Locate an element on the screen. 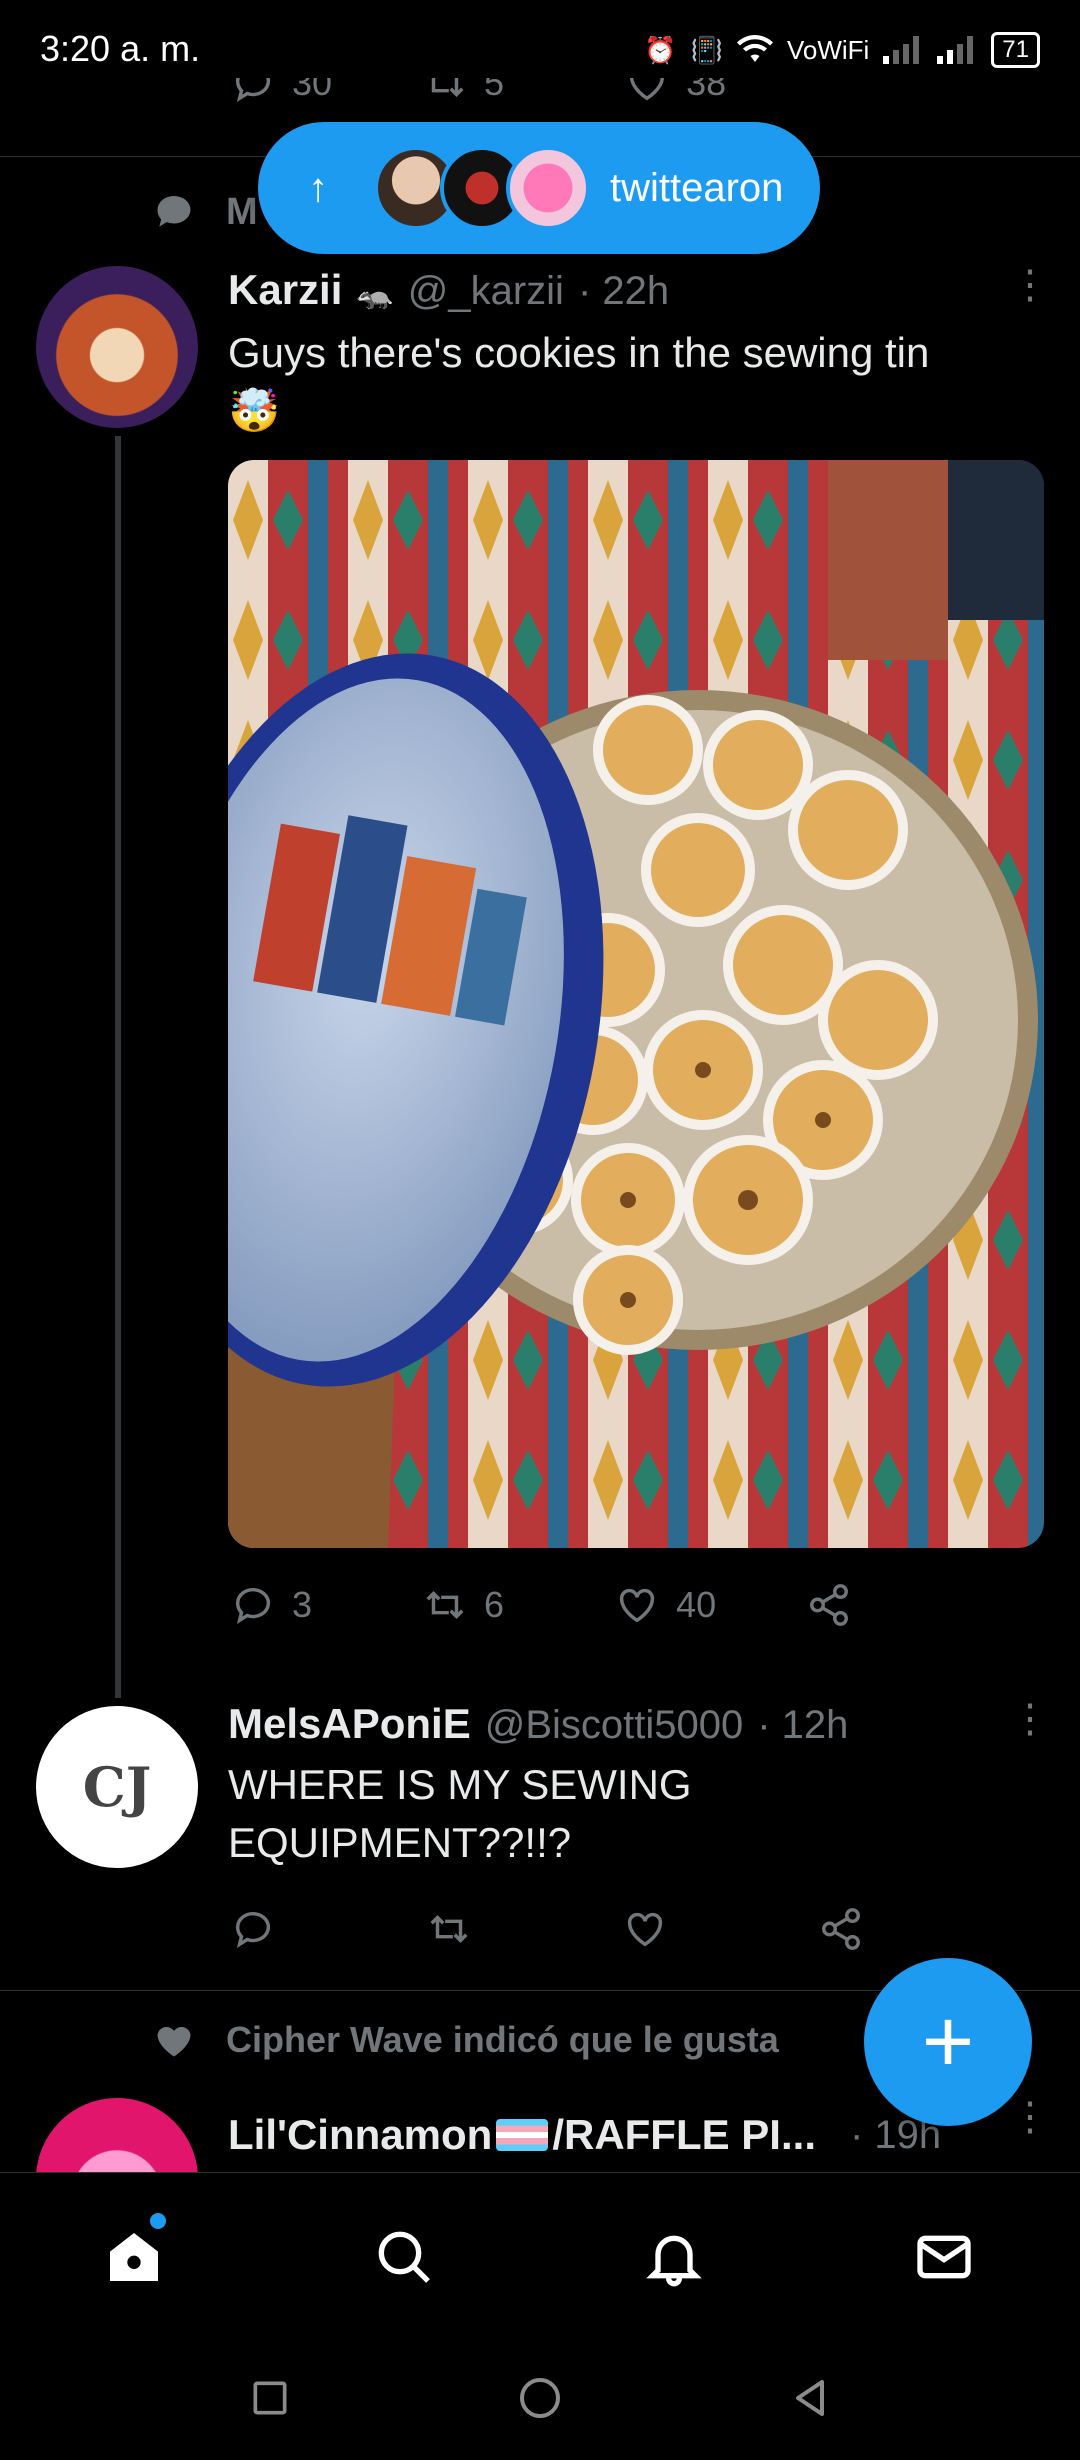  retweet-button is located at coordinates (449, 1929).